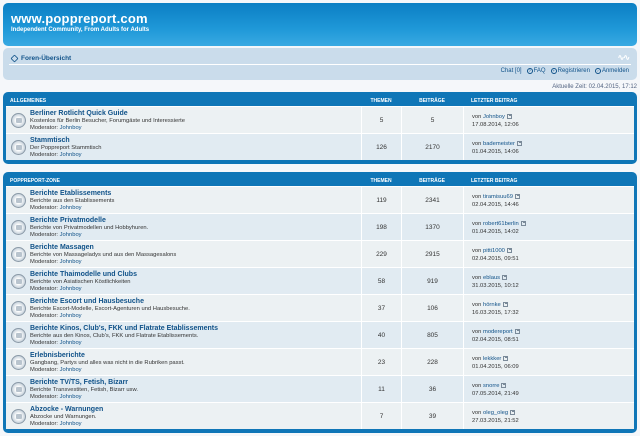 This screenshot has height=436, width=640. I want to click on forum-topics-count: 23, so click(381, 362).